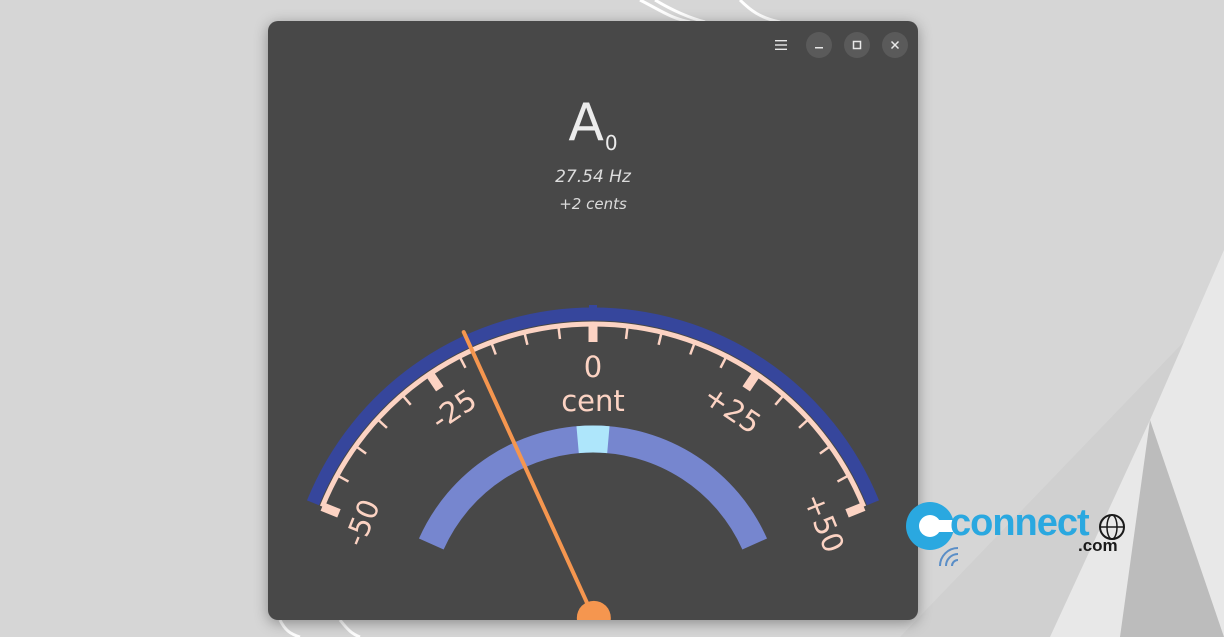 The image size is (1224, 637). Describe the element at coordinates (593, 610) in the screenshot. I see `needle-hub` at that location.